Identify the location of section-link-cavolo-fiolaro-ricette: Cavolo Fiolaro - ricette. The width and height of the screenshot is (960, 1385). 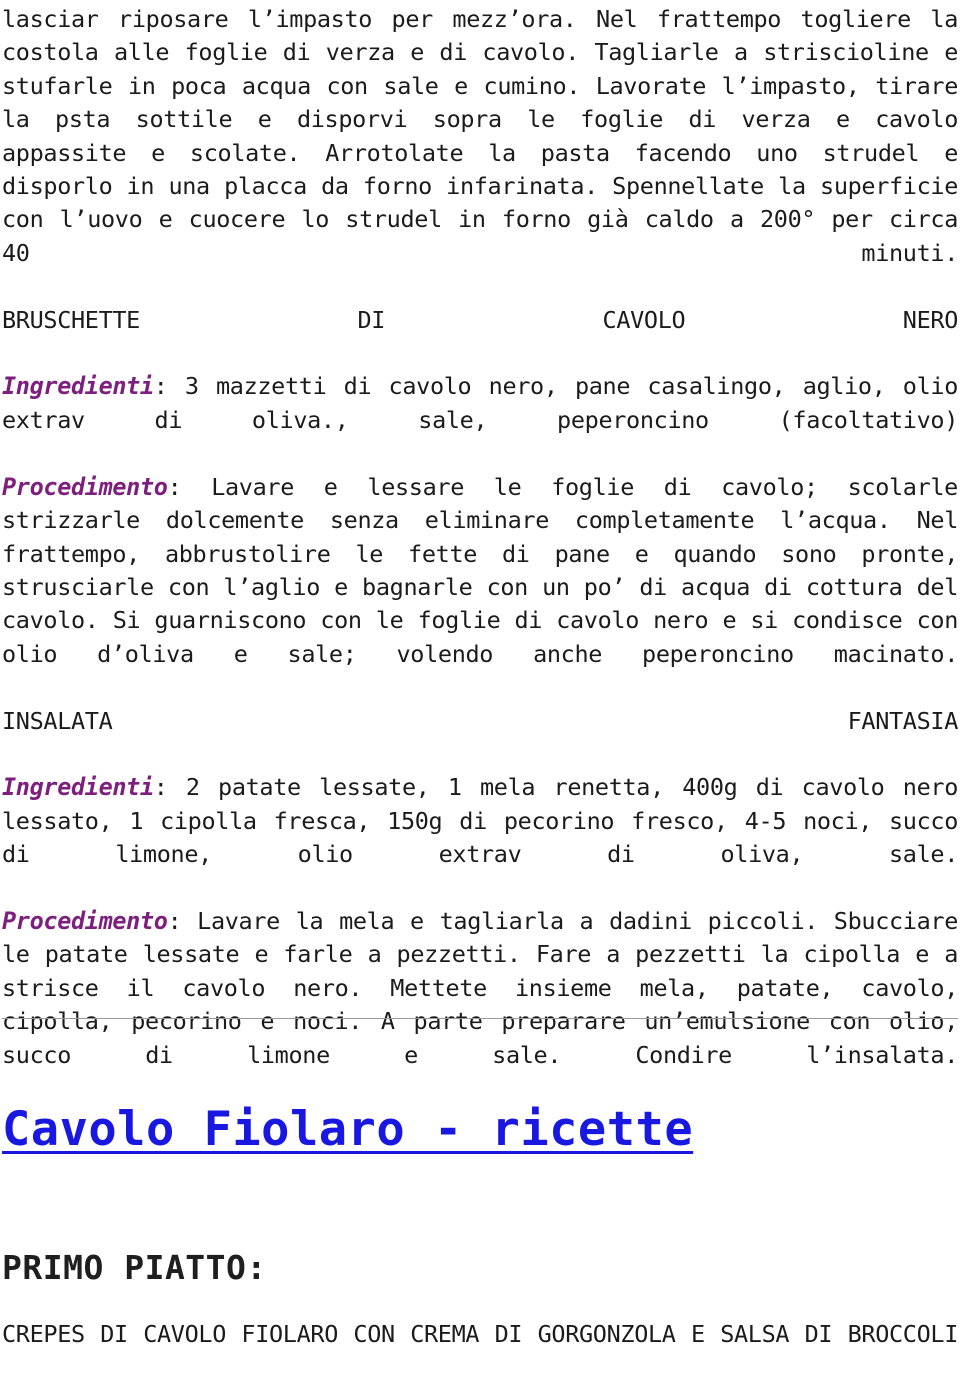
(347, 1129).